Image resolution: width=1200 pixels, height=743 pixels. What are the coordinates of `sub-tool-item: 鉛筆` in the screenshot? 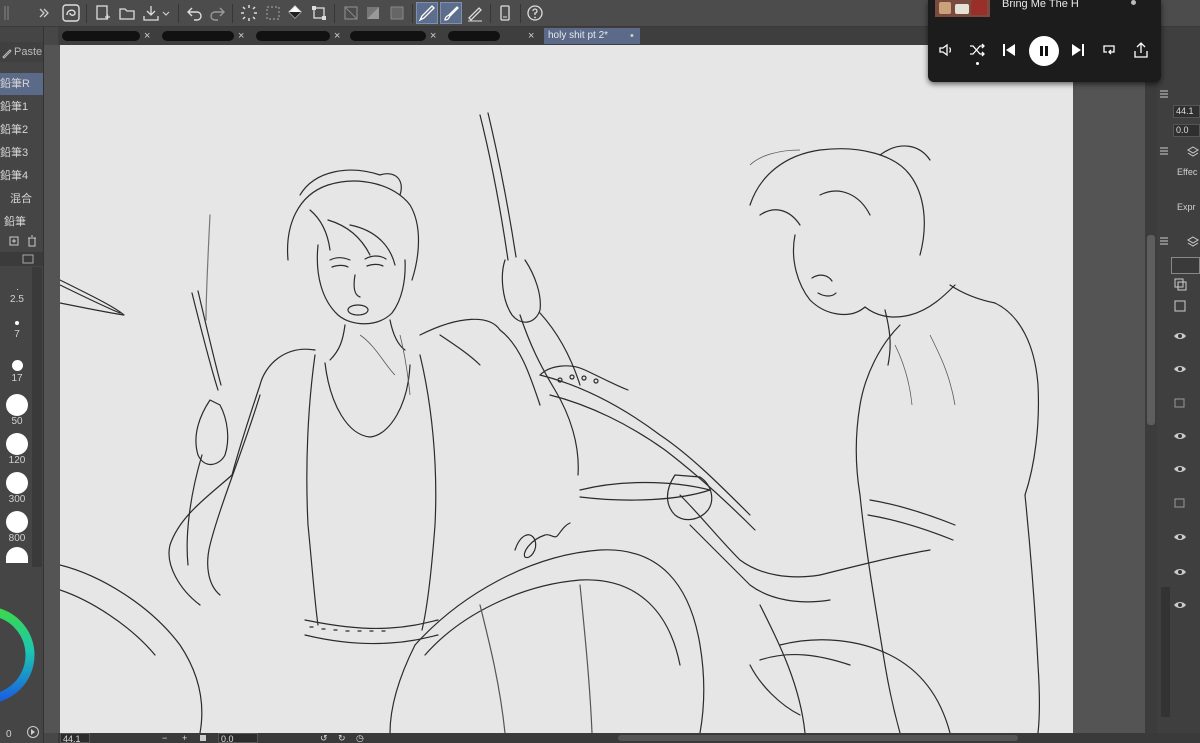 It's located at (21, 222).